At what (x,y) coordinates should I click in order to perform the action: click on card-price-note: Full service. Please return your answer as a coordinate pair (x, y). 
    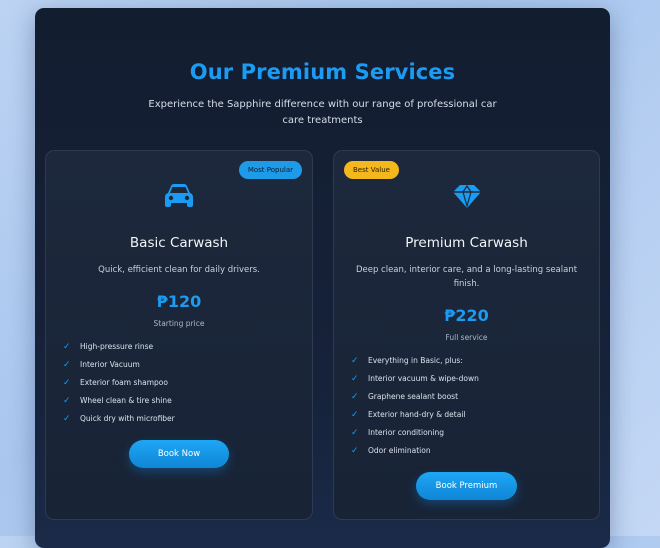
    Looking at the image, I should click on (466, 337).